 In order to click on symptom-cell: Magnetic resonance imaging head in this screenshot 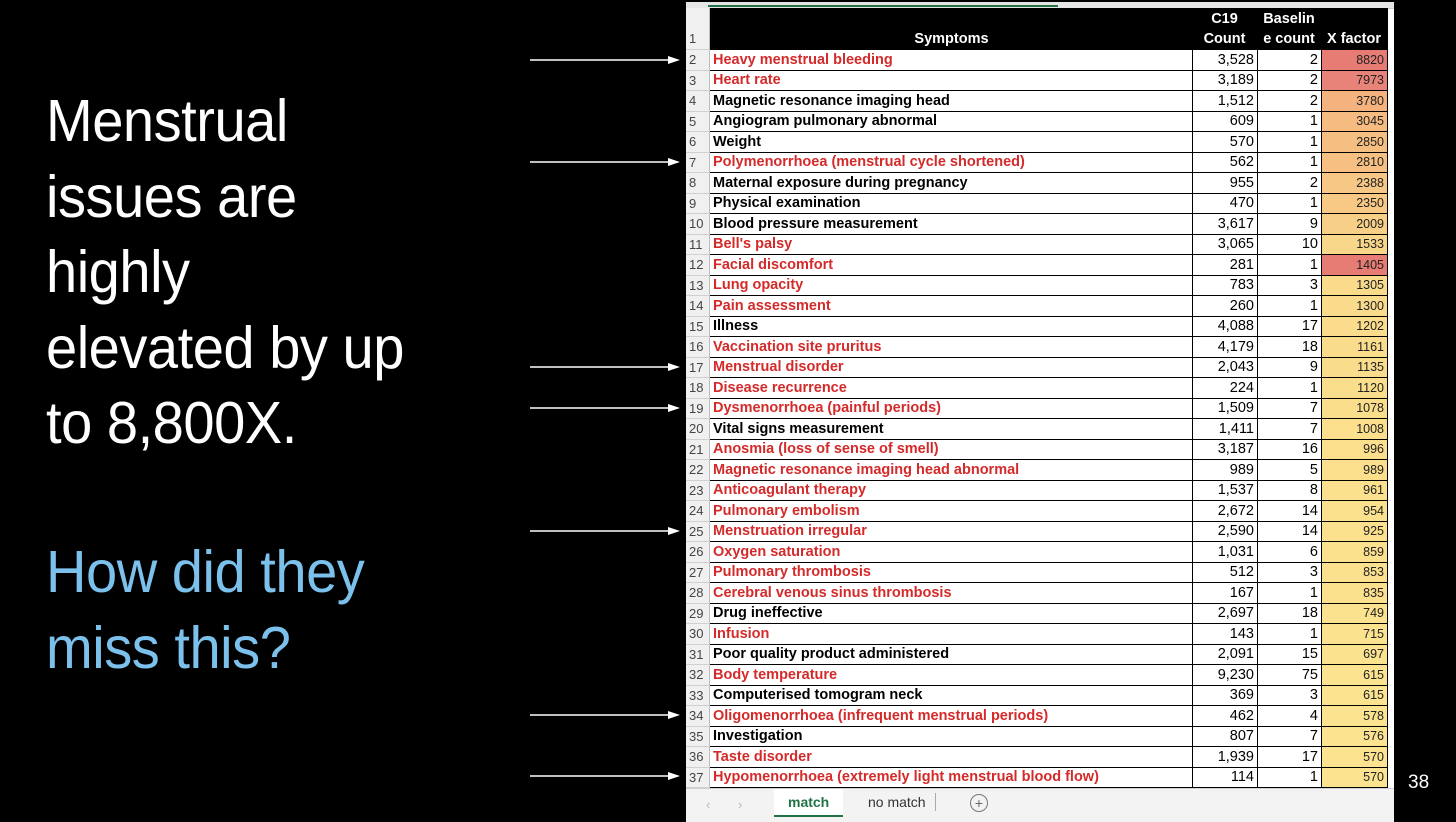, I will do `click(951, 101)`.